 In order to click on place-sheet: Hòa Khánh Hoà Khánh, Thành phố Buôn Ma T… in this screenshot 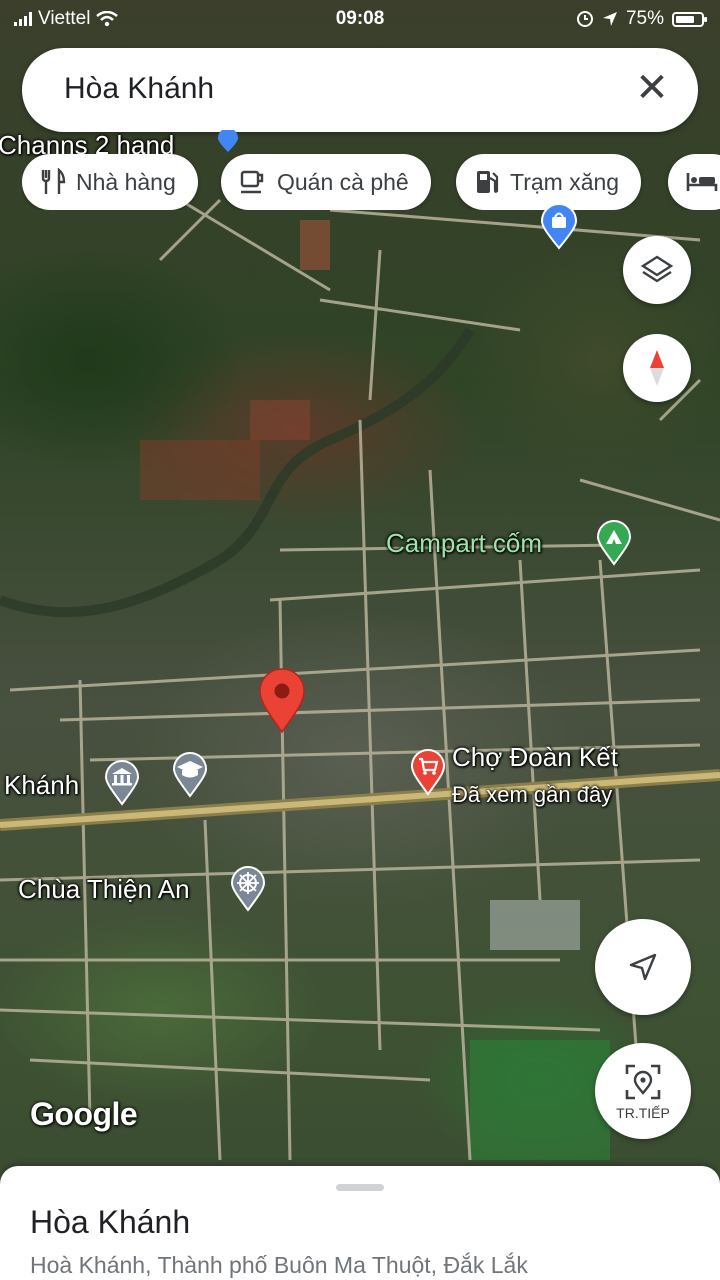, I will do `click(360, 1223)`.